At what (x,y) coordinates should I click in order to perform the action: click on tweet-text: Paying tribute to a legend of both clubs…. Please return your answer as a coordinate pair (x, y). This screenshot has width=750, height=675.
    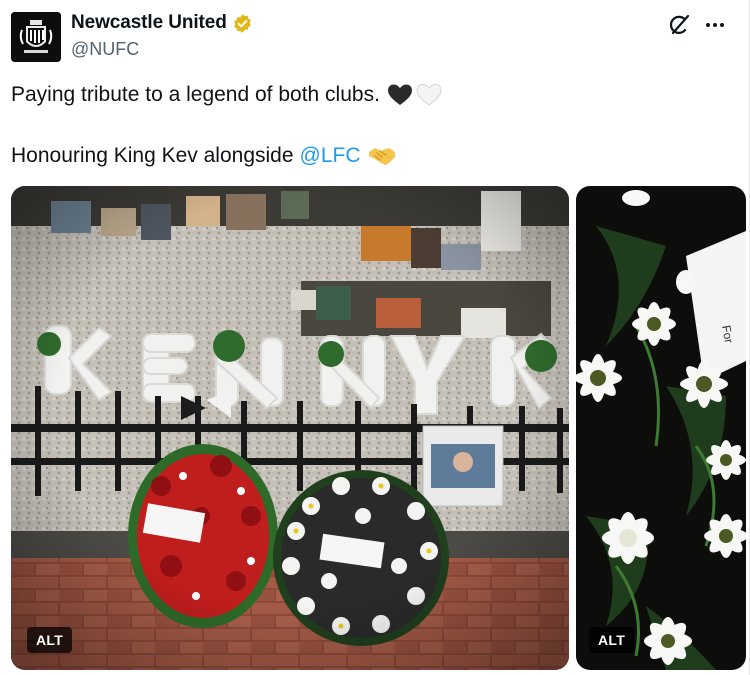
    Looking at the image, I should click on (195, 94).